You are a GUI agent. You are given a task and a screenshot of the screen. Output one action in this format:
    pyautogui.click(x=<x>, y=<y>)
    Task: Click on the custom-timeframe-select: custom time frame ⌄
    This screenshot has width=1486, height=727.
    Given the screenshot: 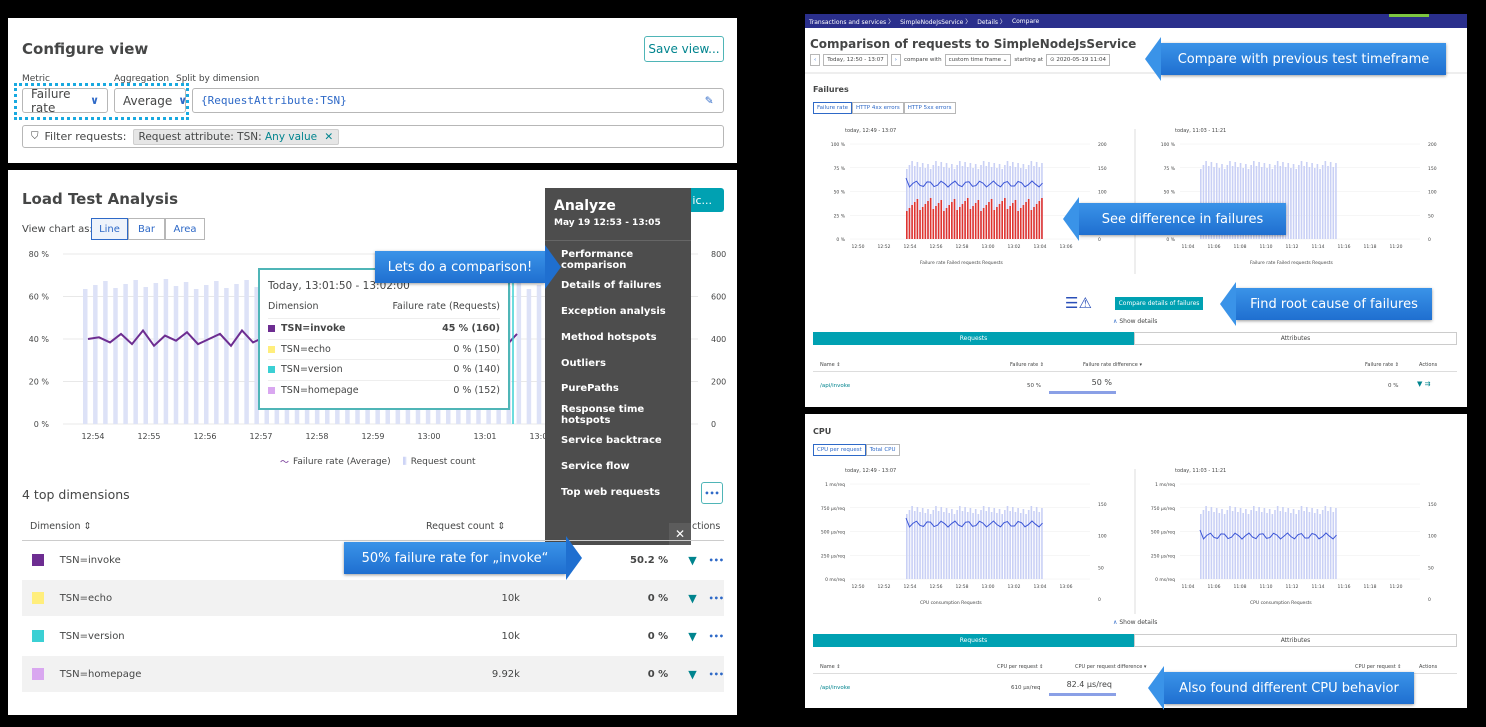 What is the action you would take?
    pyautogui.click(x=978, y=60)
    